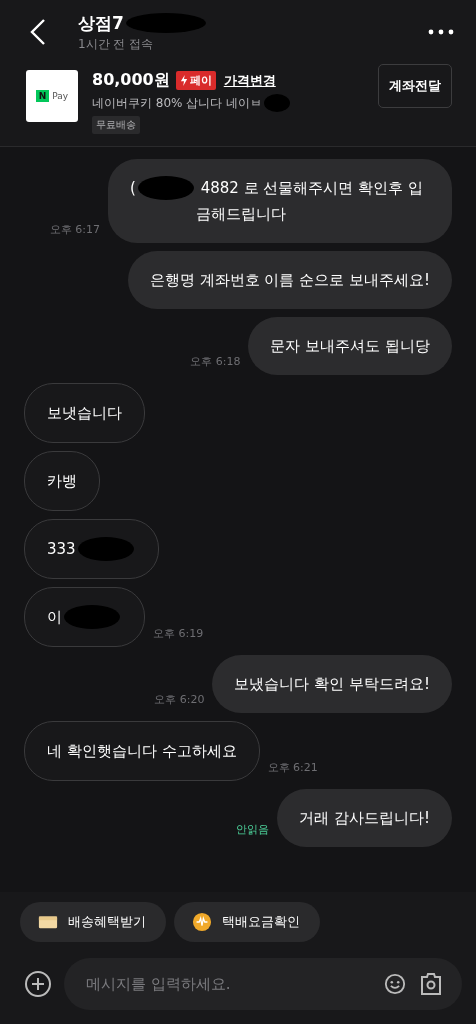  What do you see at coordinates (116, 125) in the screenshot?
I see `shipping-tag: 무료배송` at bounding box center [116, 125].